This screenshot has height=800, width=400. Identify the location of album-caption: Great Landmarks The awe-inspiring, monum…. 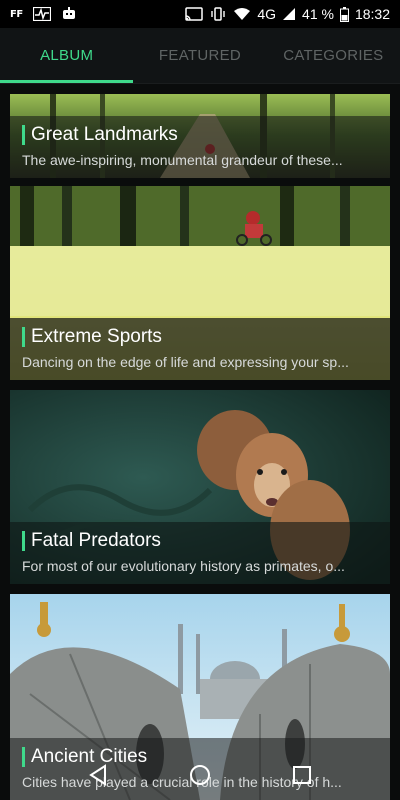
(200, 147).